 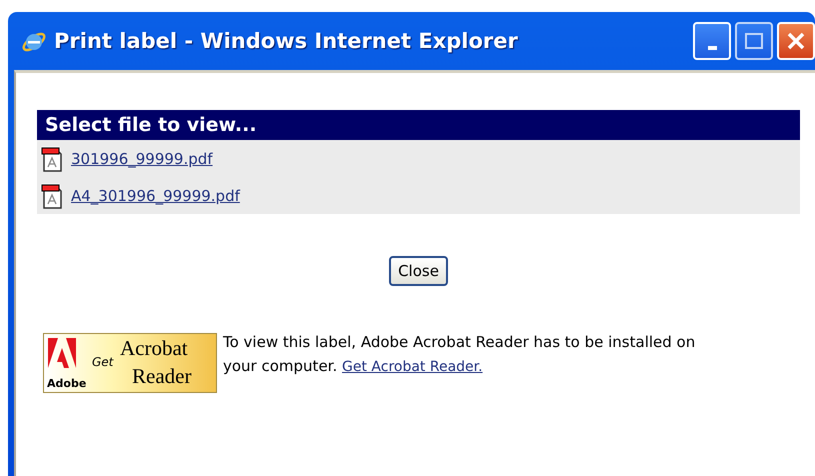 I want to click on close-window-button, so click(x=796, y=41).